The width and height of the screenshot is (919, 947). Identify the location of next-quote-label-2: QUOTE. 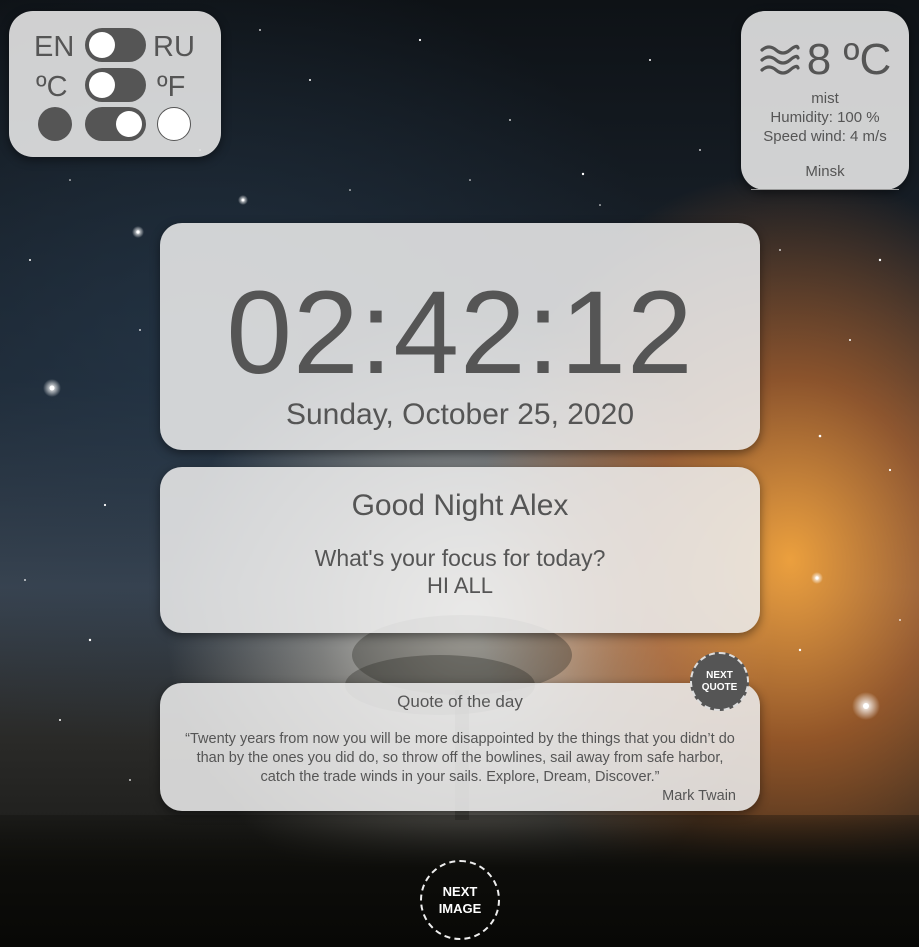
(719, 687).